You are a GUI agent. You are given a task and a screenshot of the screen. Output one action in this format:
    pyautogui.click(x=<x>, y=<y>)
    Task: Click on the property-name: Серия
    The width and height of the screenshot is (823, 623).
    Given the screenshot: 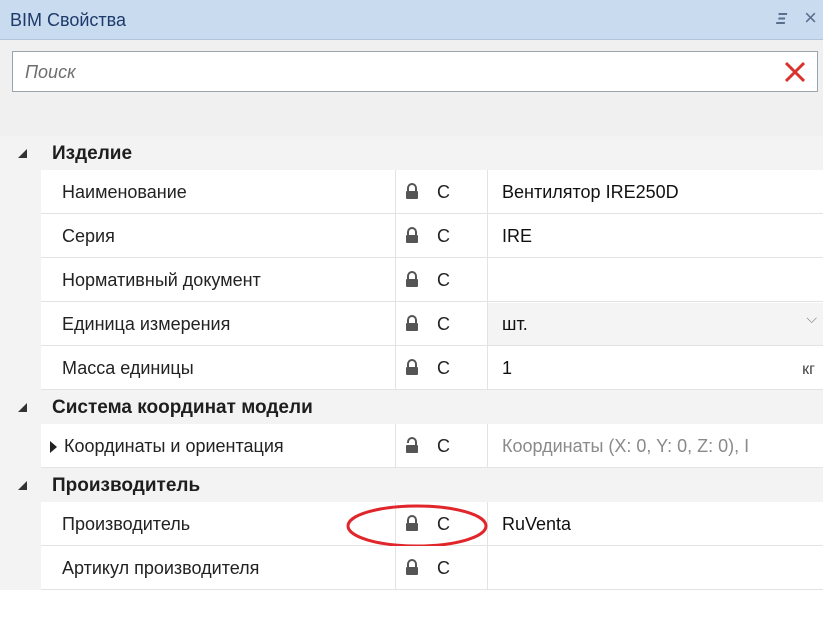 What is the action you would take?
    pyautogui.click(x=88, y=236)
    